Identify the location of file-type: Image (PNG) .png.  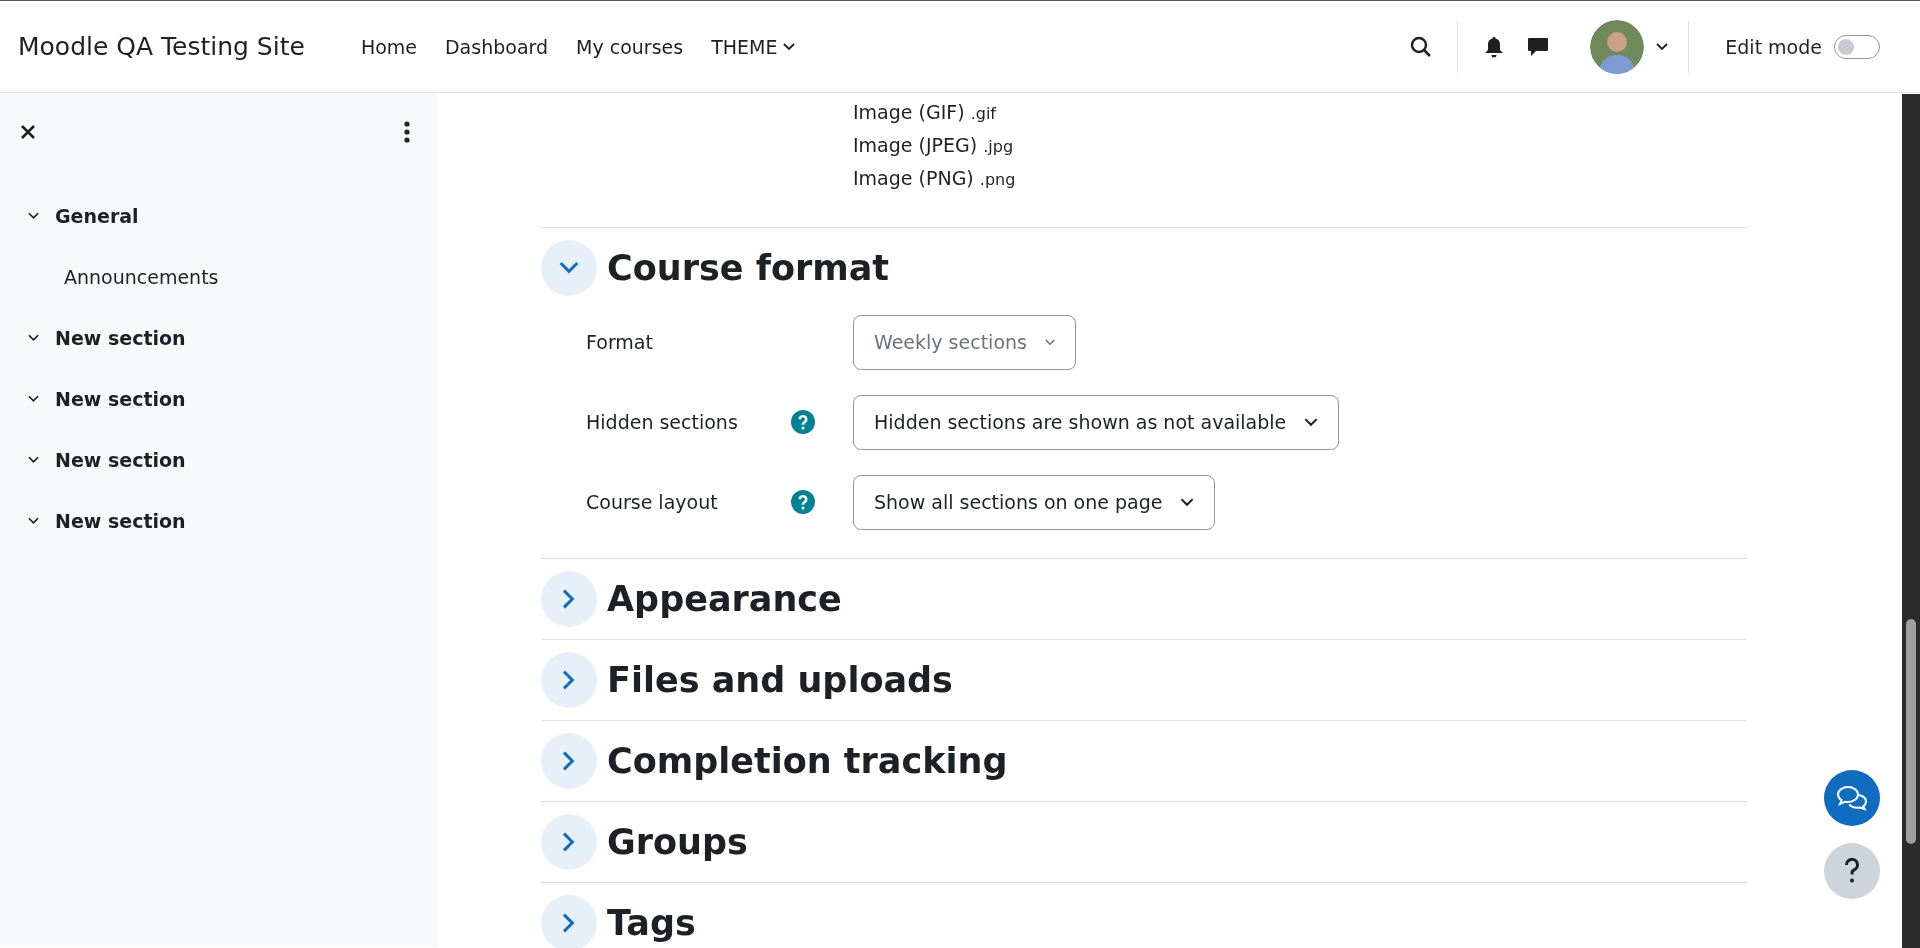
(935, 178).